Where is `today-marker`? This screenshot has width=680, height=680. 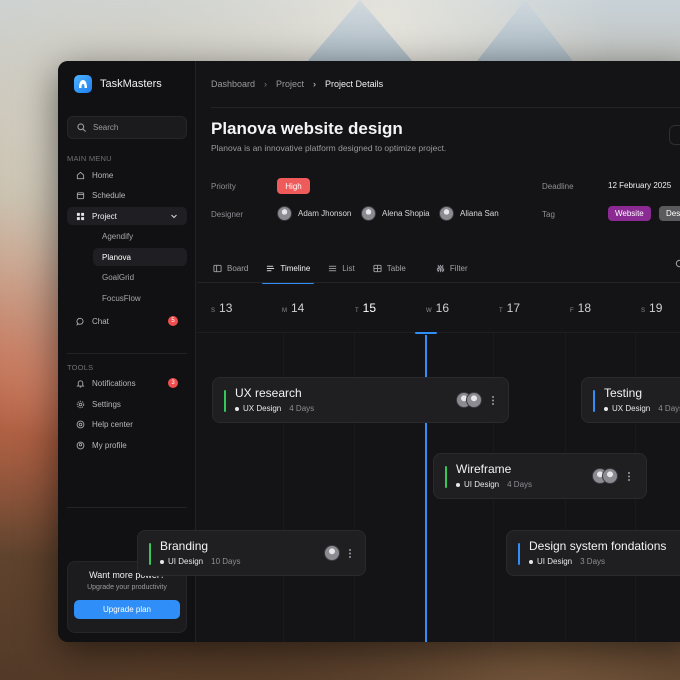
today-marker is located at coordinates (426, 333).